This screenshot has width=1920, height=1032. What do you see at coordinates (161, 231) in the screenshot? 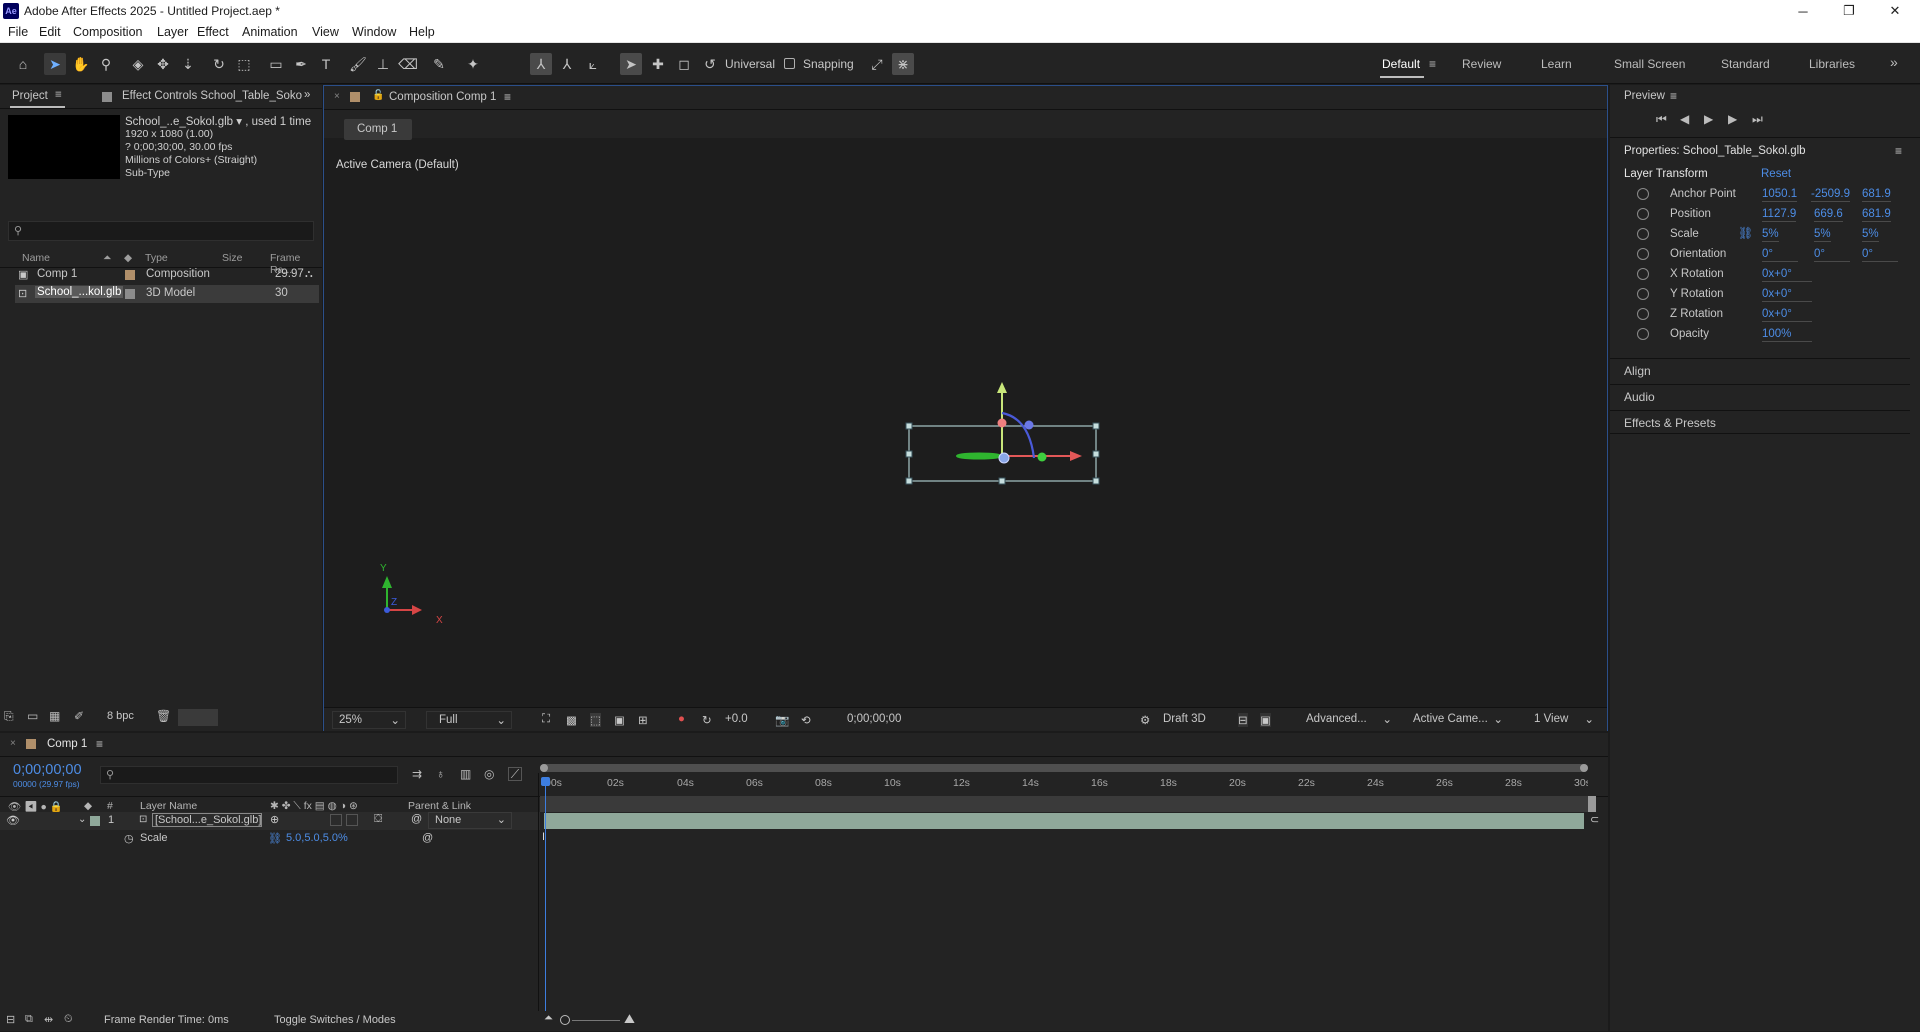
I see `project-search-input: ⚲` at bounding box center [161, 231].